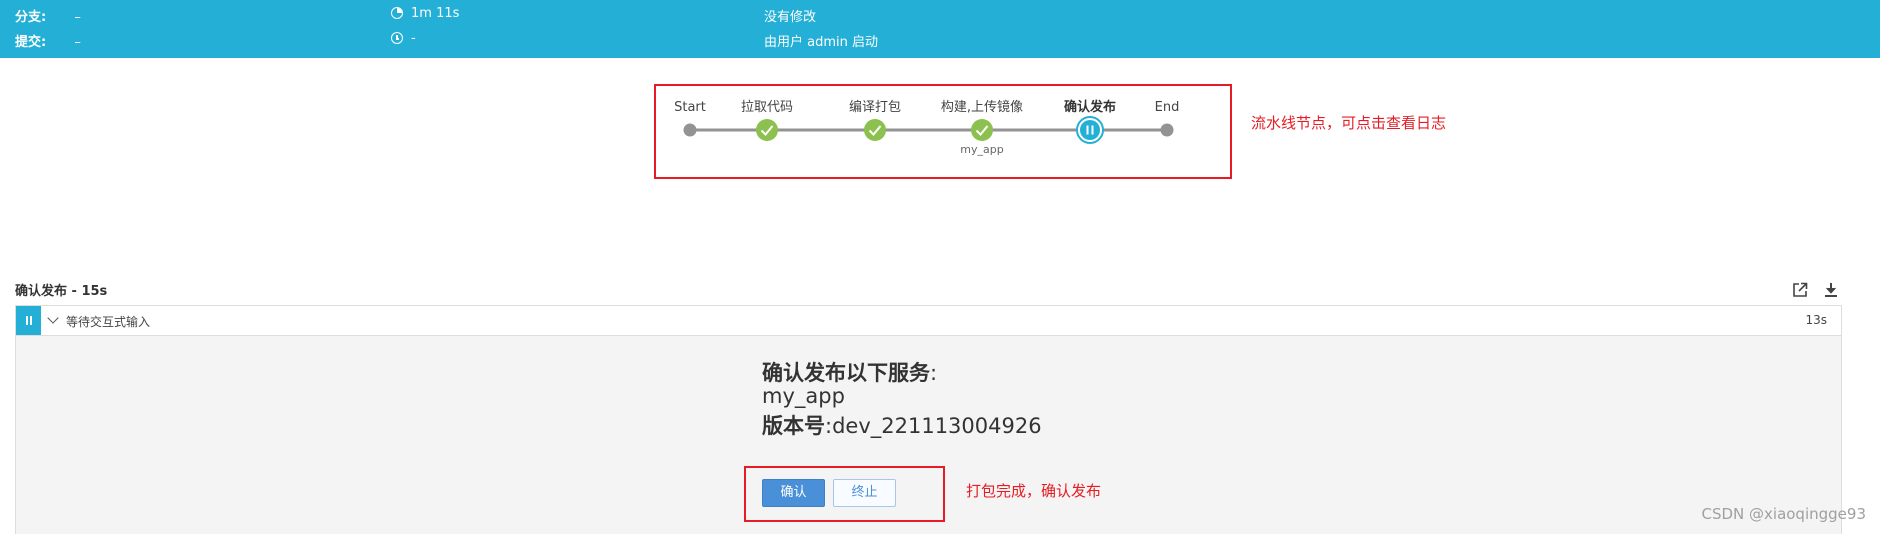 This screenshot has height=534, width=1880. I want to click on step-row-waiting-input: 等待交互式输入 13s, so click(928, 320).